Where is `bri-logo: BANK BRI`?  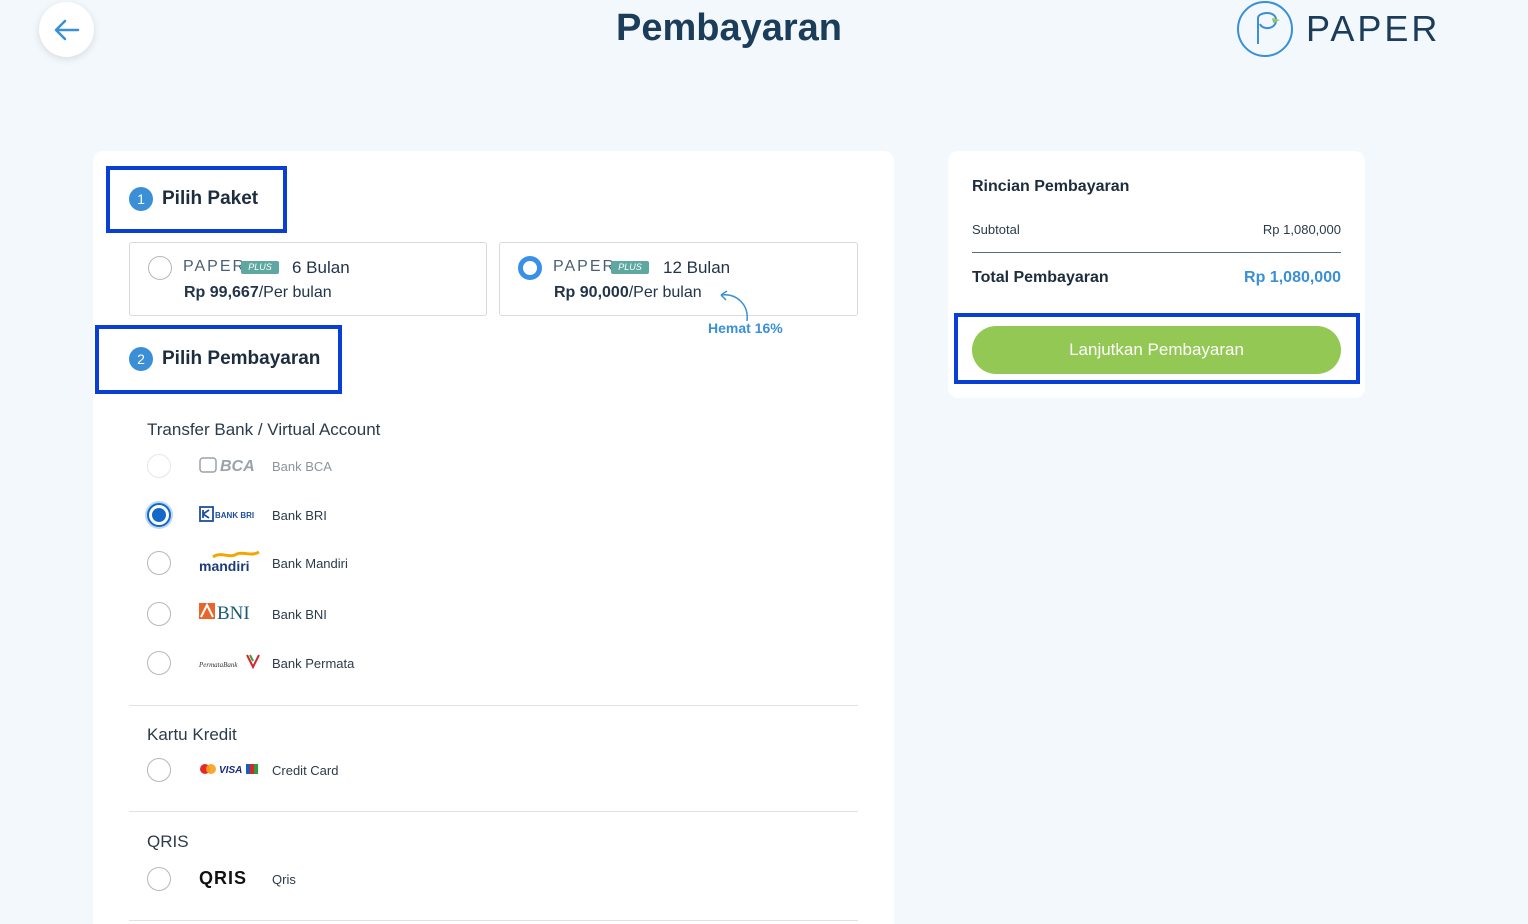
bri-logo: BANK BRI is located at coordinates (230, 514).